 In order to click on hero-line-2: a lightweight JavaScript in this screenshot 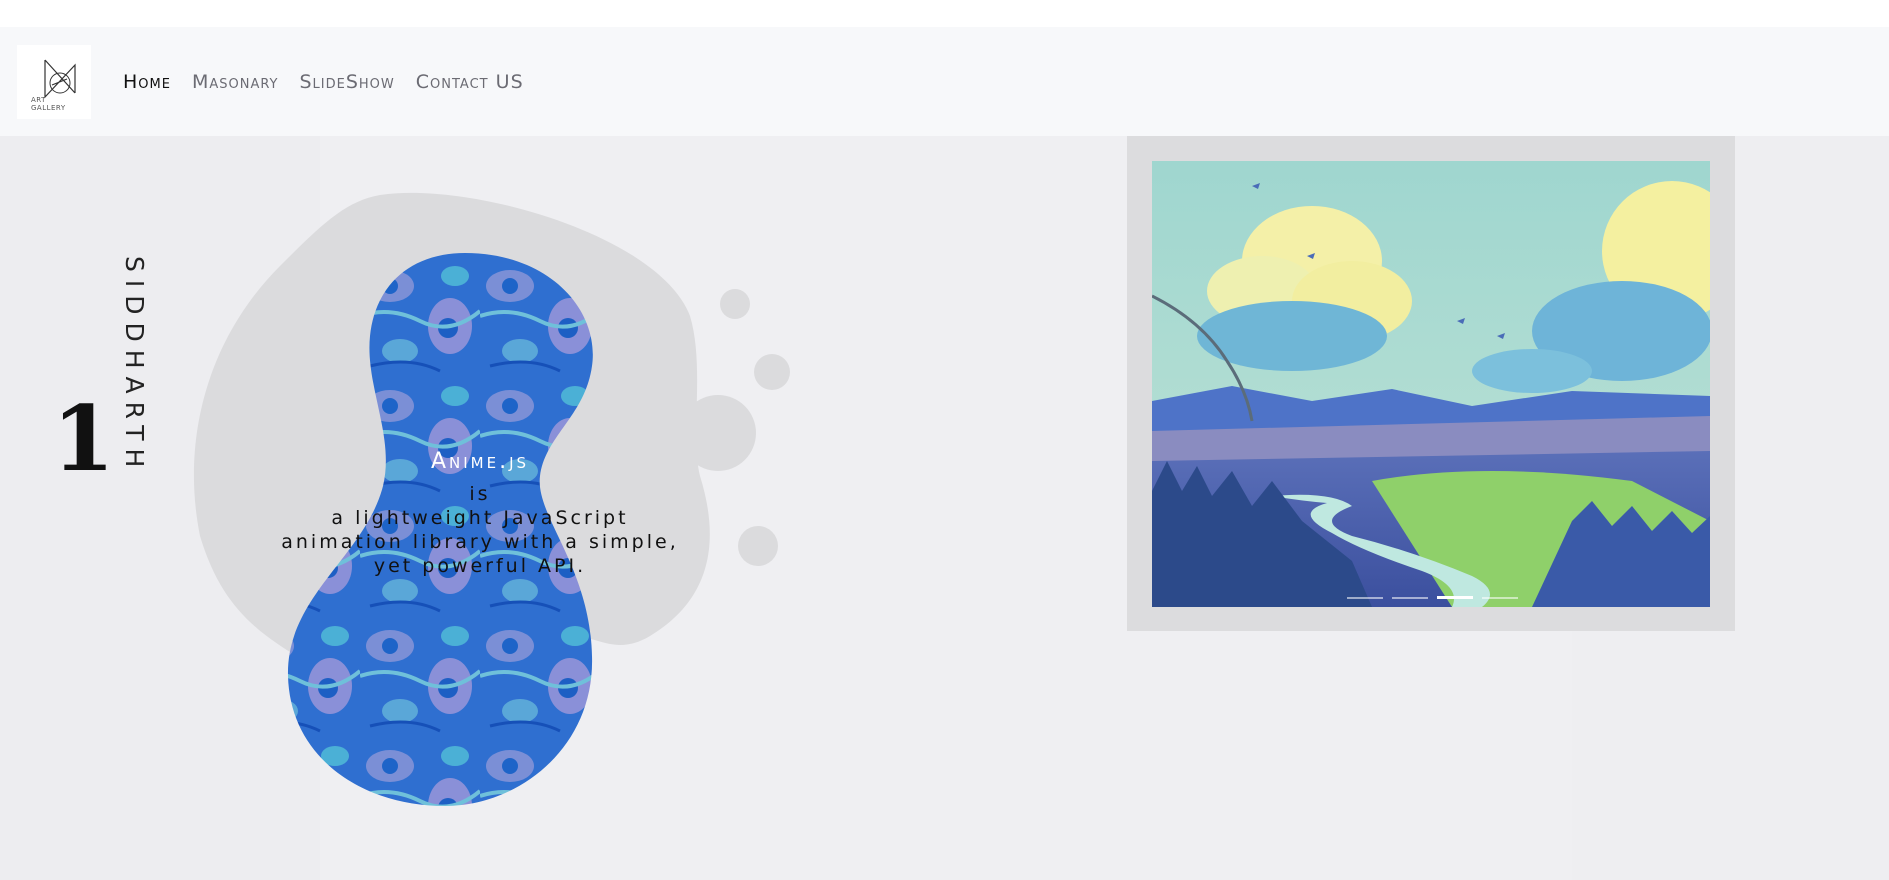, I will do `click(480, 518)`.